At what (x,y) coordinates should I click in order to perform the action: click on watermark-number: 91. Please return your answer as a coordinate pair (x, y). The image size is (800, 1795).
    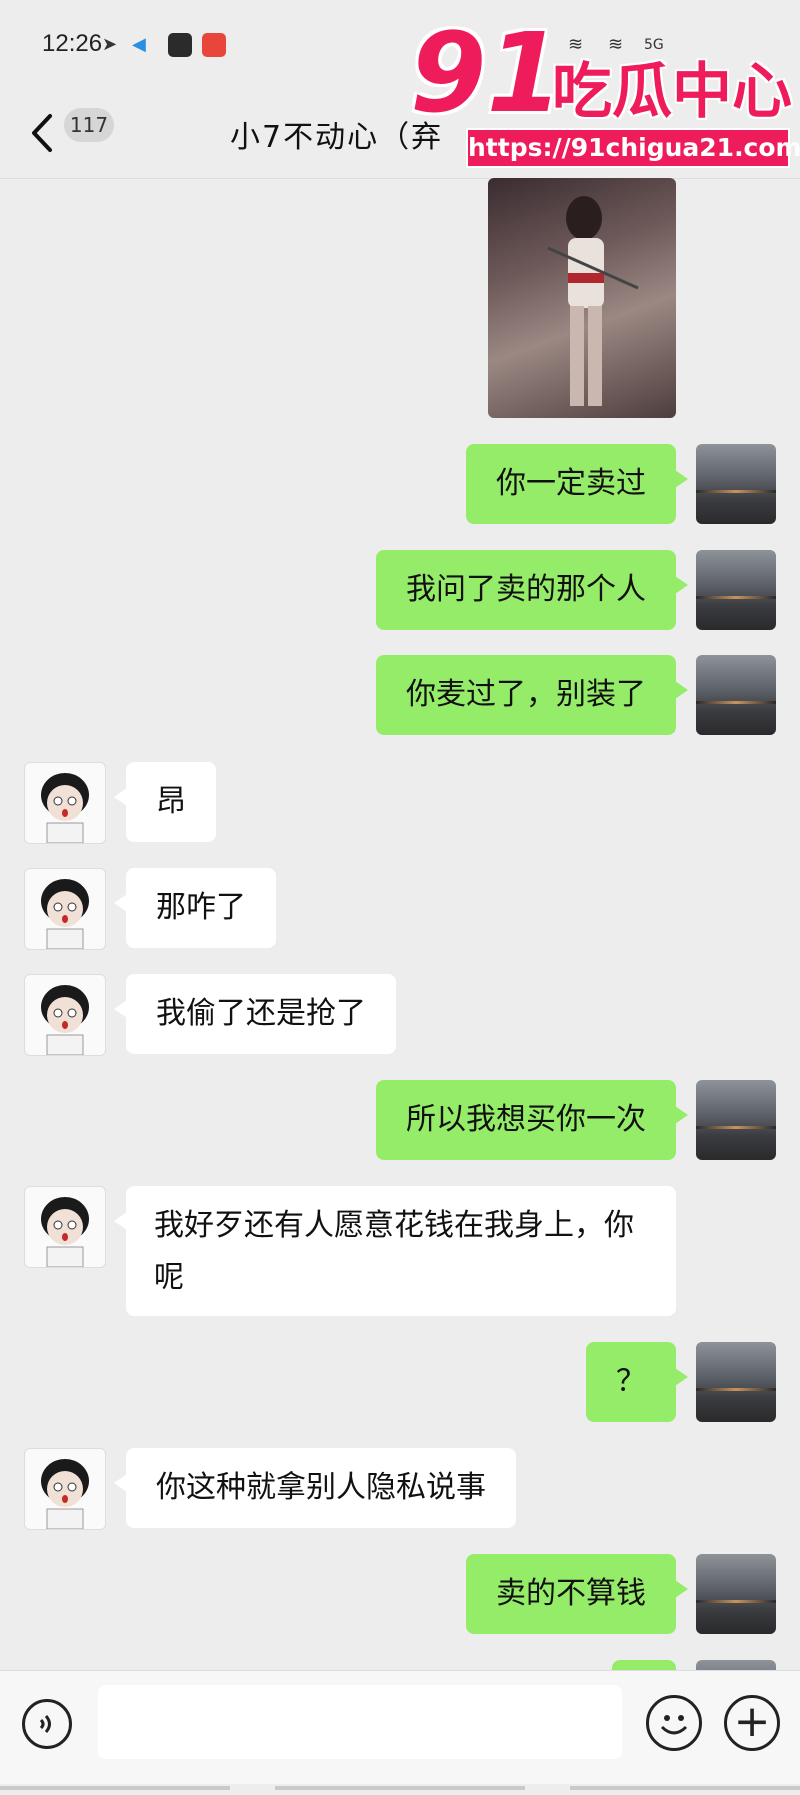
    Looking at the image, I should click on (487, 73).